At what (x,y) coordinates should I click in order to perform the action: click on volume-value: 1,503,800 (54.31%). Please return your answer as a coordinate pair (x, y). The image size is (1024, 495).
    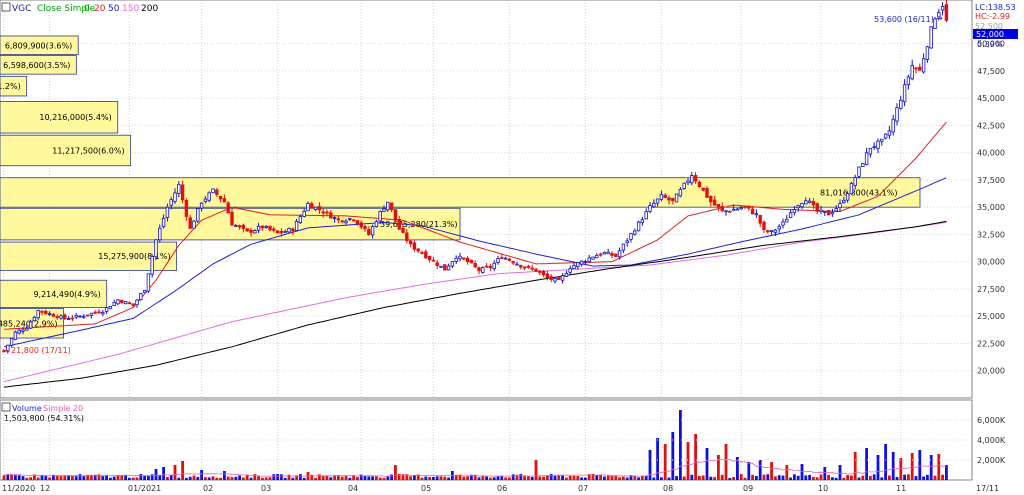
    Looking at the image, I should click on (44, 418).